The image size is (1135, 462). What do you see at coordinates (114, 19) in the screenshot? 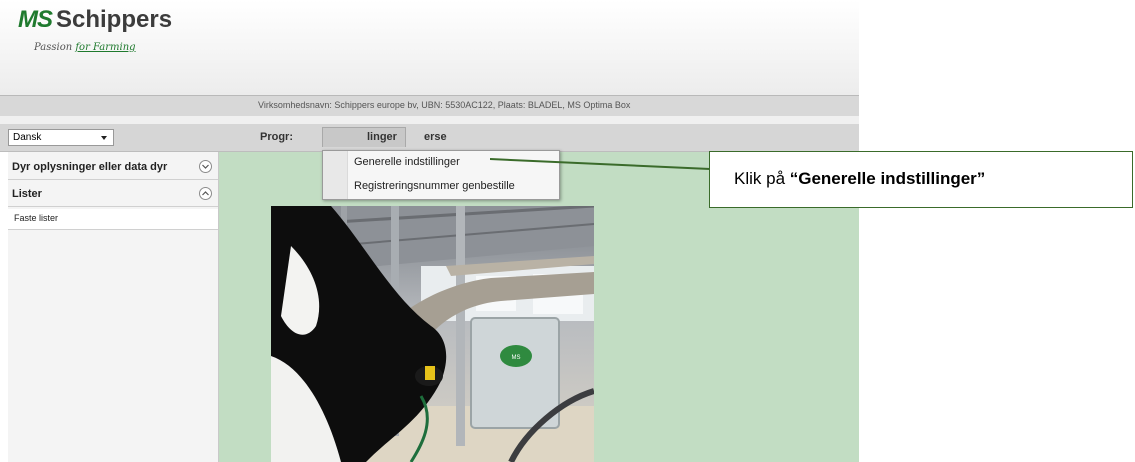
I see `logo-name: Schippers` at bounding box center [114, 19].